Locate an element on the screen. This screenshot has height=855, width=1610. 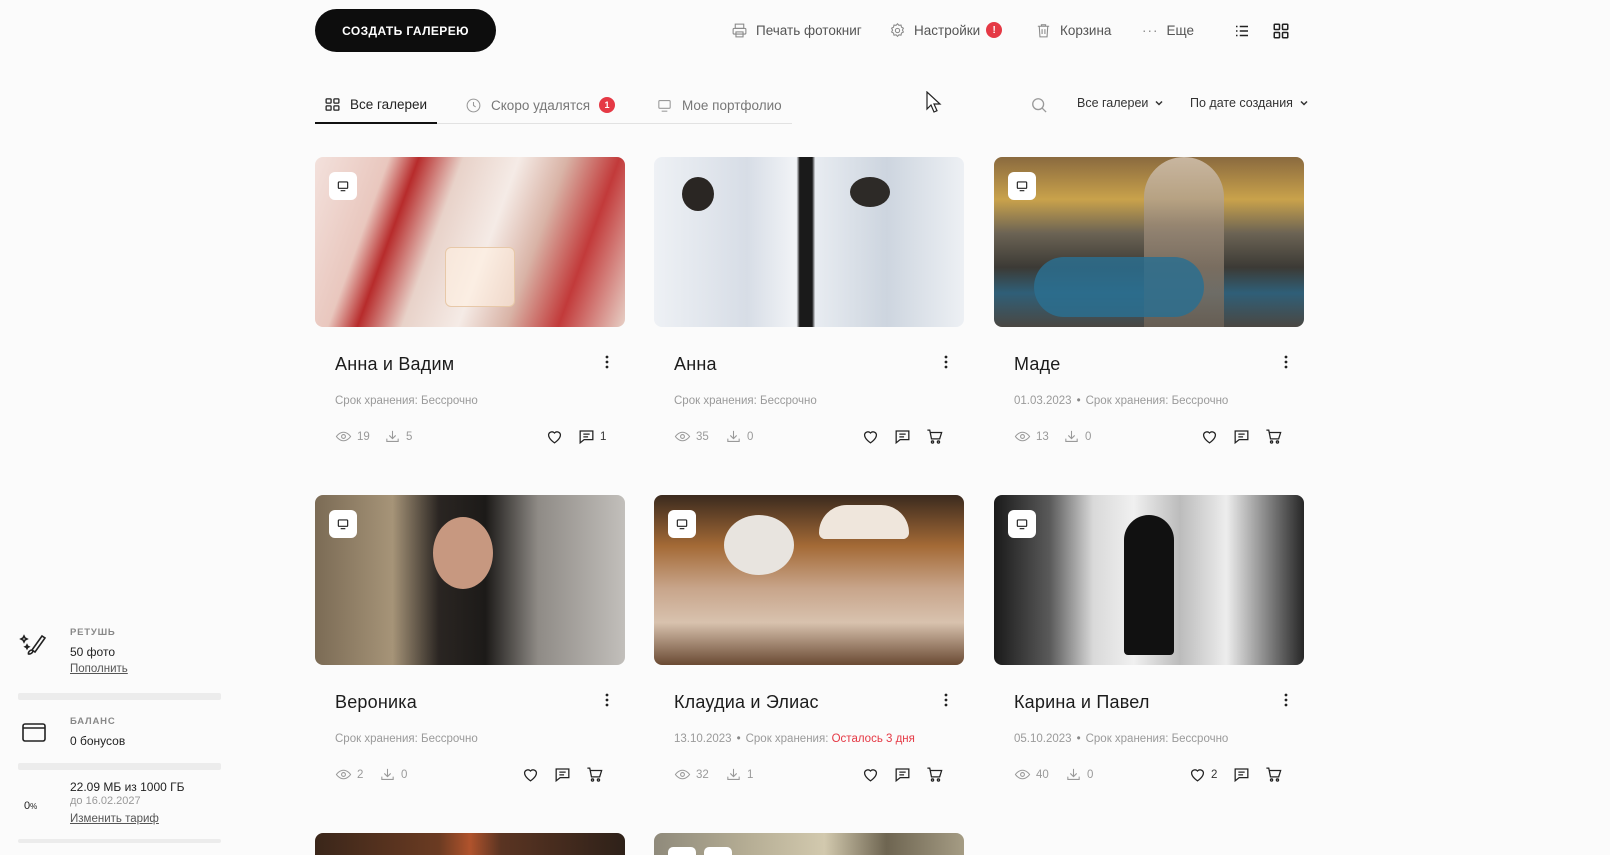
gallery-title: Анна is located at coordinates (695, 364).